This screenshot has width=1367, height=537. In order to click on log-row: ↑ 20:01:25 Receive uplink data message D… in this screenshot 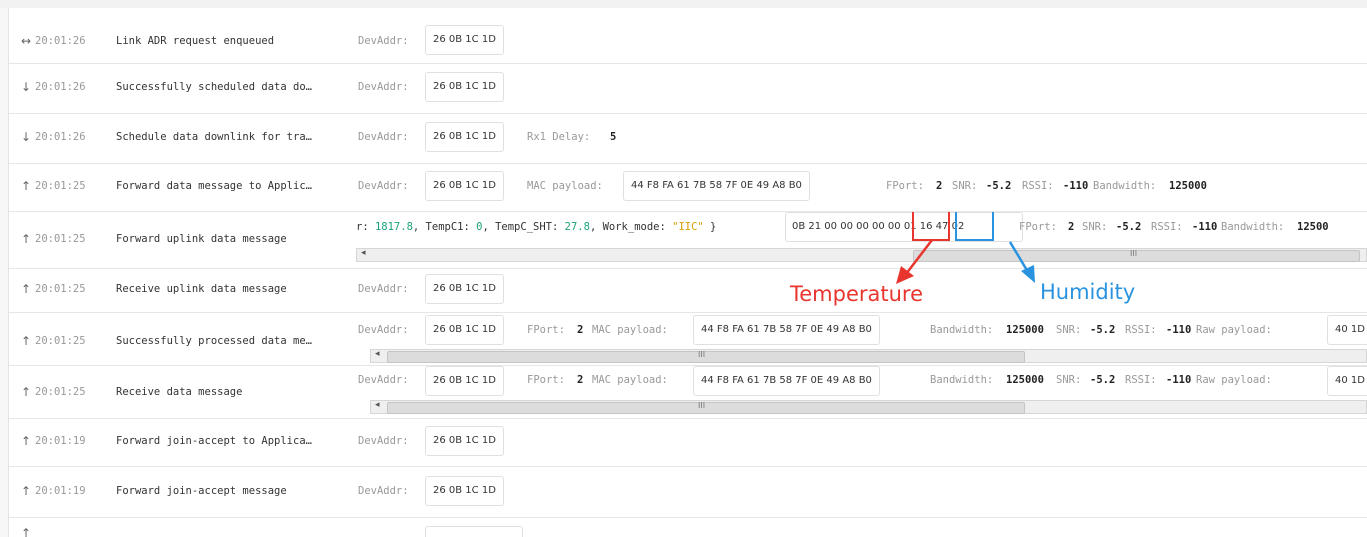, I will do `click(688, 291)`.